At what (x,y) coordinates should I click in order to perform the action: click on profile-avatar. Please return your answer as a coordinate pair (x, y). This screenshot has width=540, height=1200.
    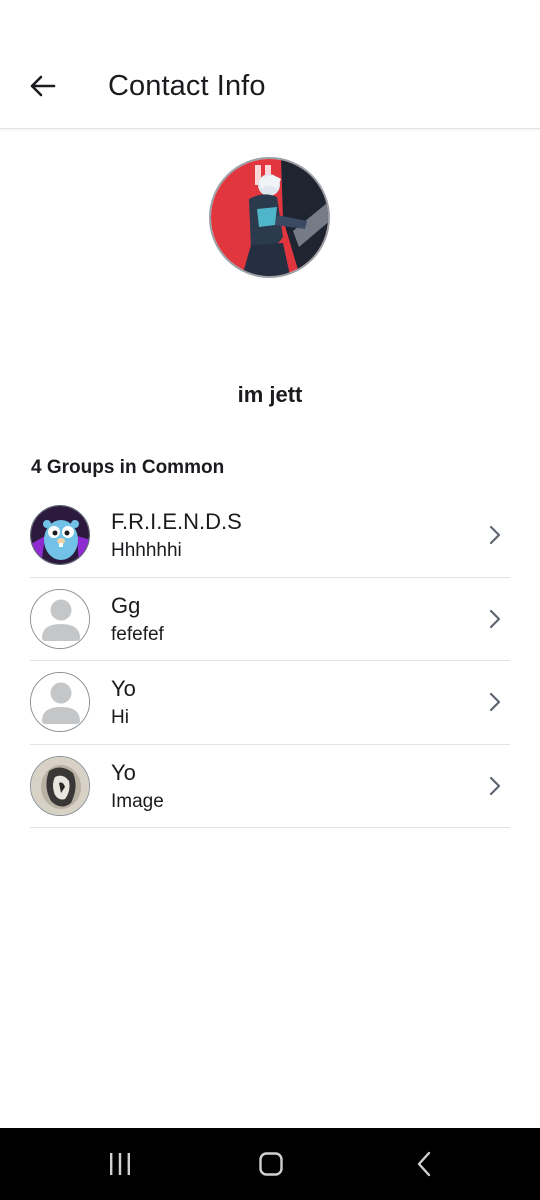
    Looking at the image, I should click on (269, 217).